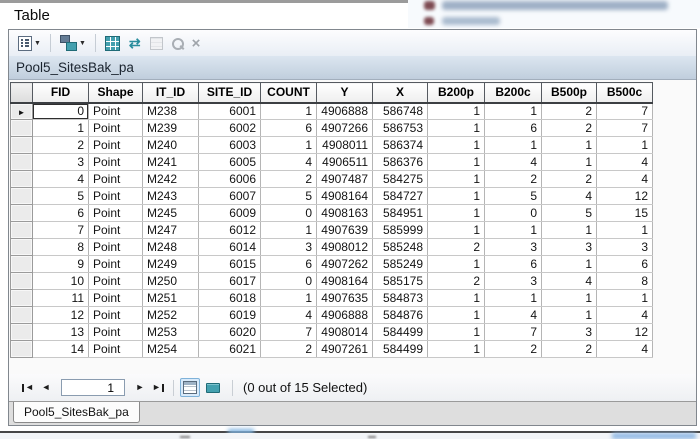 The width and height of the screenshot is (700, 439). Describe the element at coordinates (229, 349) in the screenshot. I see `cell: 6021` at that location.